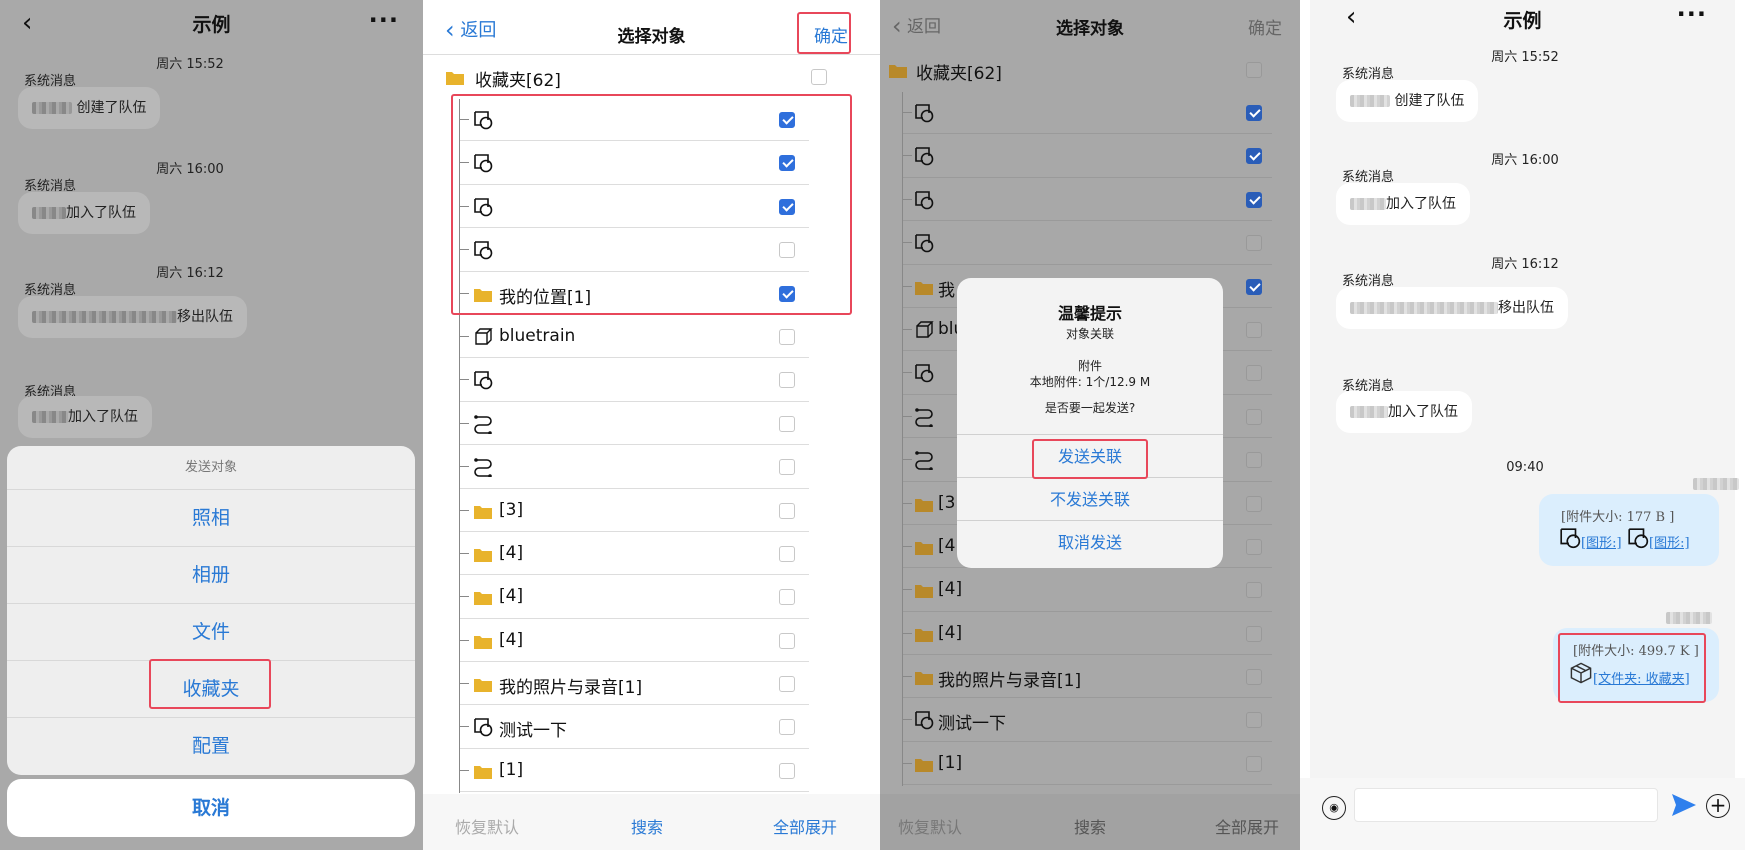 This screenshot has width=1745, height=850. I want to click on object-row: bluetrain, so click(634, 337).